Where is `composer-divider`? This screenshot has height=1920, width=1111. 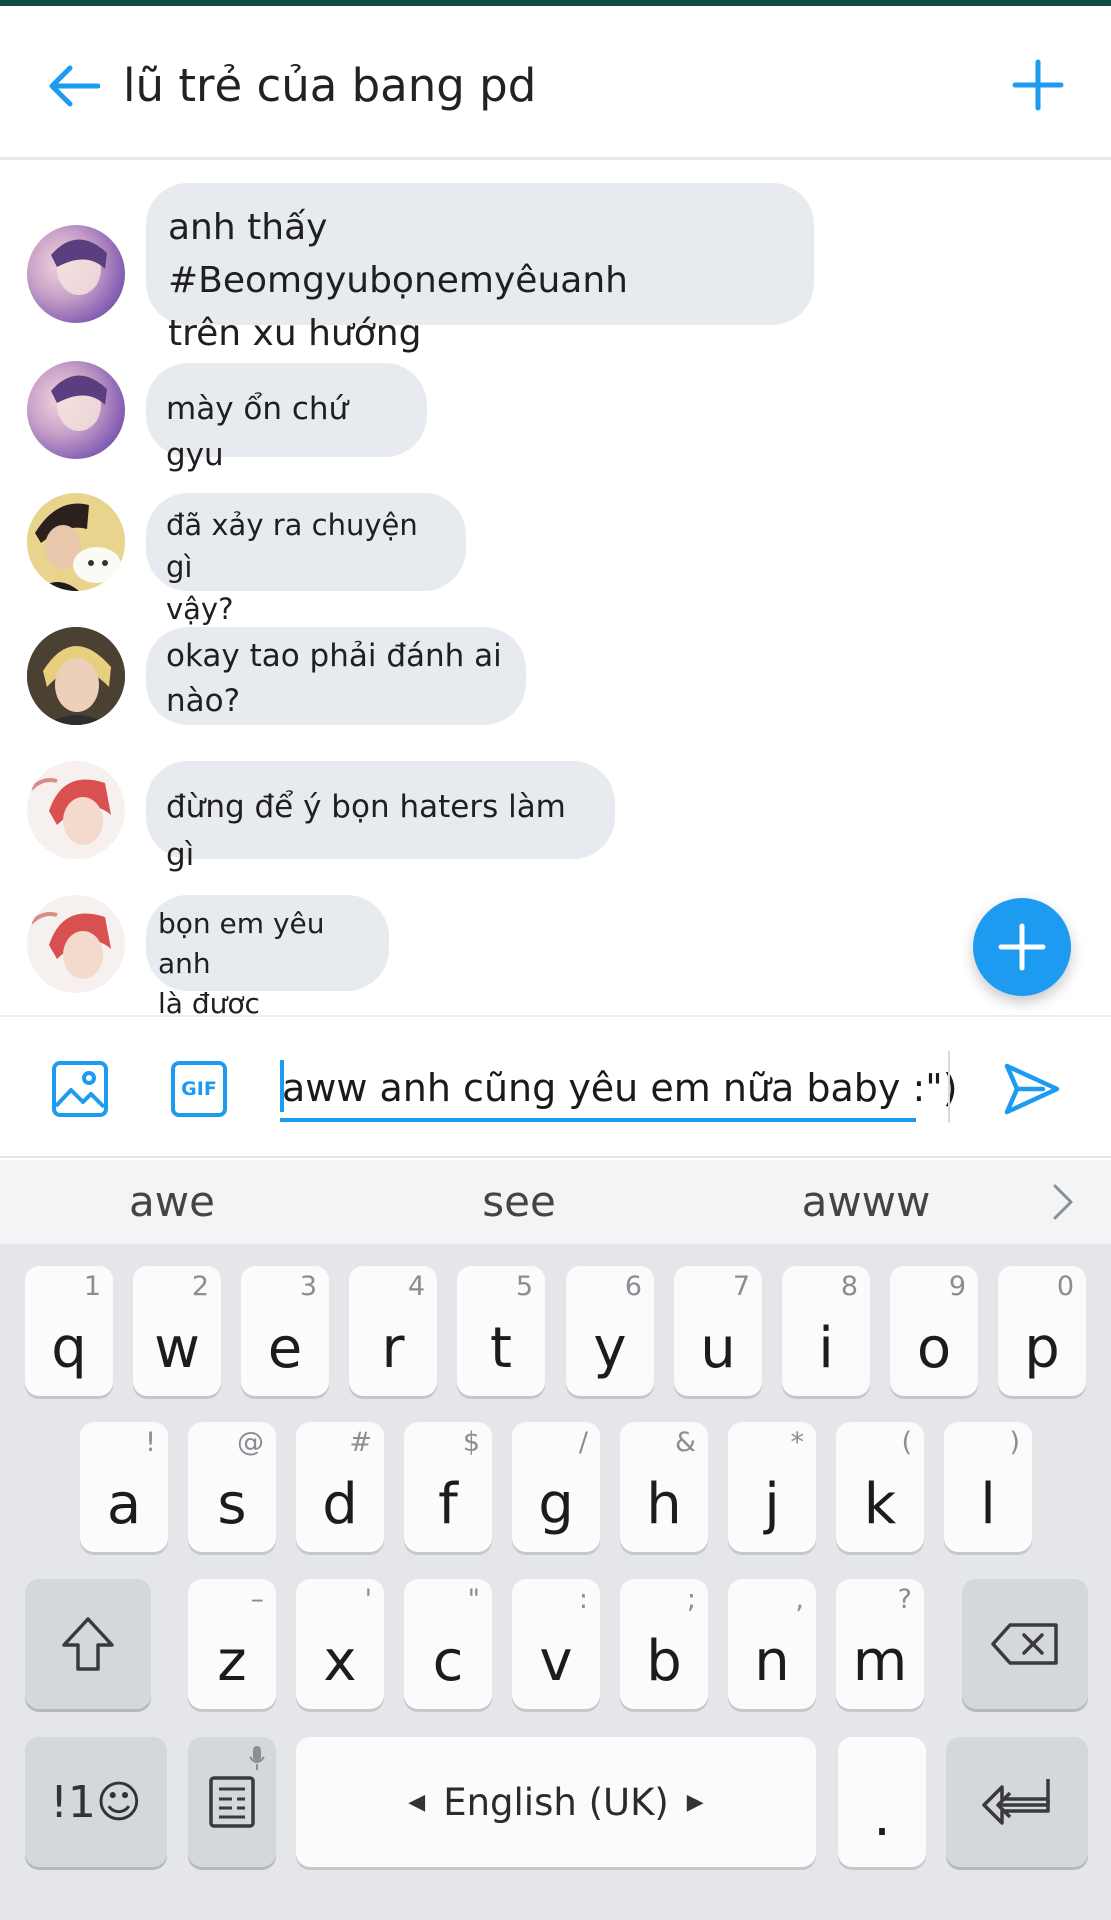 composer-divider is located at coordinates (949, 1087).